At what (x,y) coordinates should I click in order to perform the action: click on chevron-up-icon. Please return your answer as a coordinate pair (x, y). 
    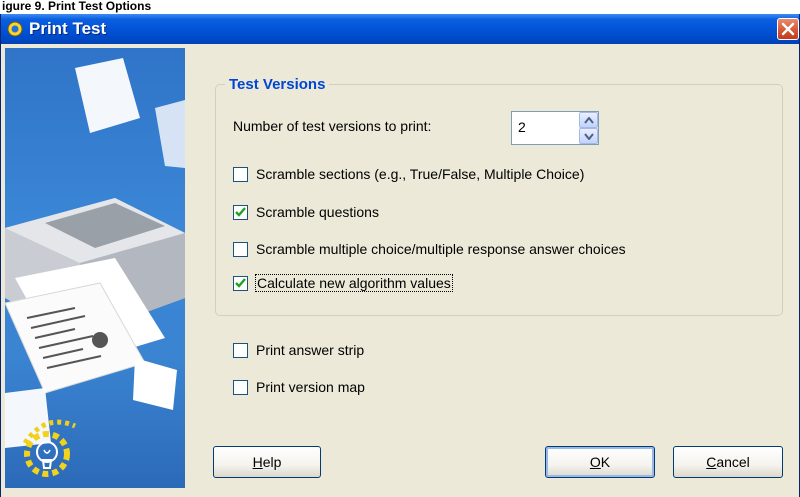
    Looking at the image, I should click on (589, 120).